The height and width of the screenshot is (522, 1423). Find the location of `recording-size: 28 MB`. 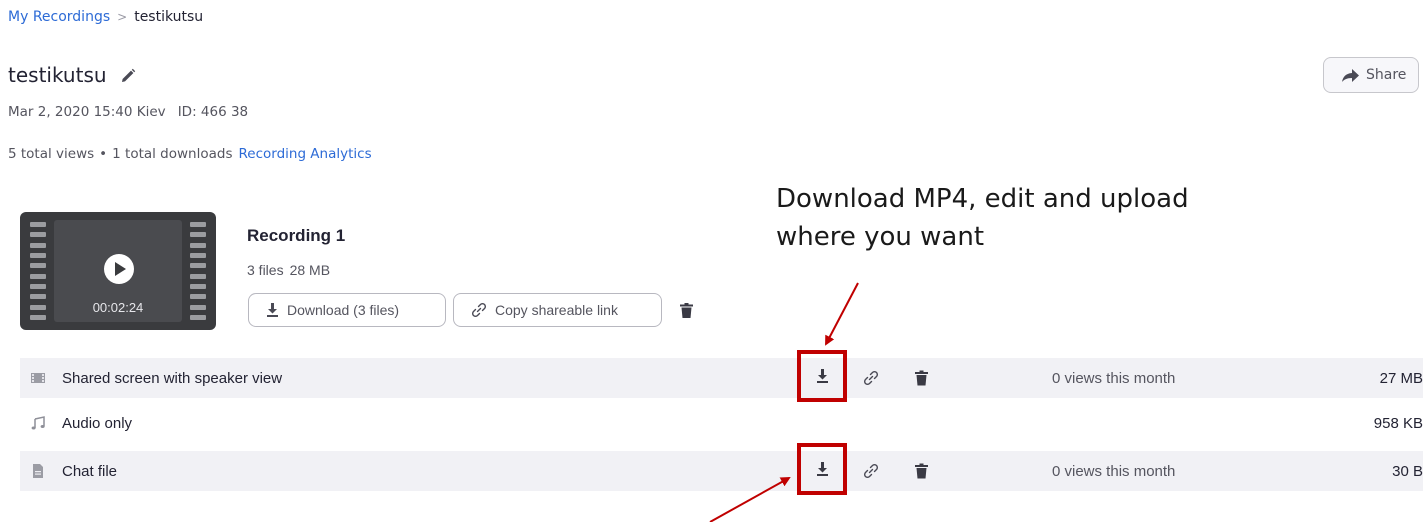

recording-size: 28 MB is located at coordinates (310, 270).